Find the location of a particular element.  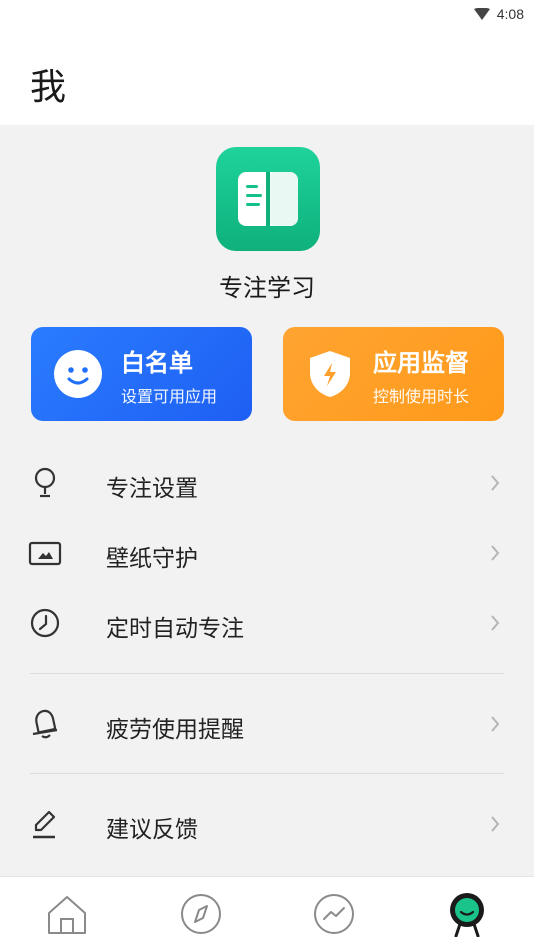

bell-icon is located at coordinates (45, 724).